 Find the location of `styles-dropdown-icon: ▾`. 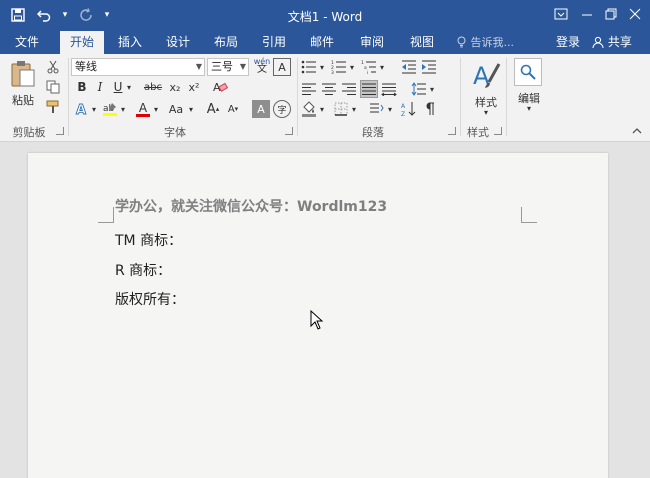

styles-dropdown-icon: ▾ is located at coordinates (485, 112).